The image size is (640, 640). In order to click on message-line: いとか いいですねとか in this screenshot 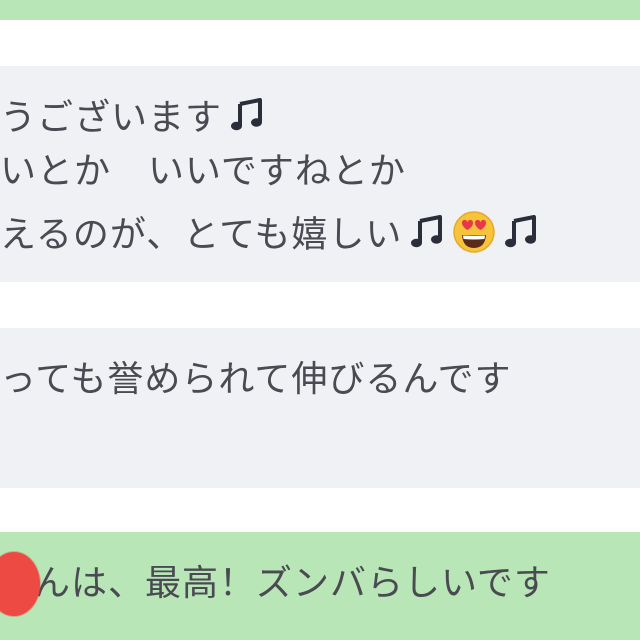, I will do `click(203, 172)`.